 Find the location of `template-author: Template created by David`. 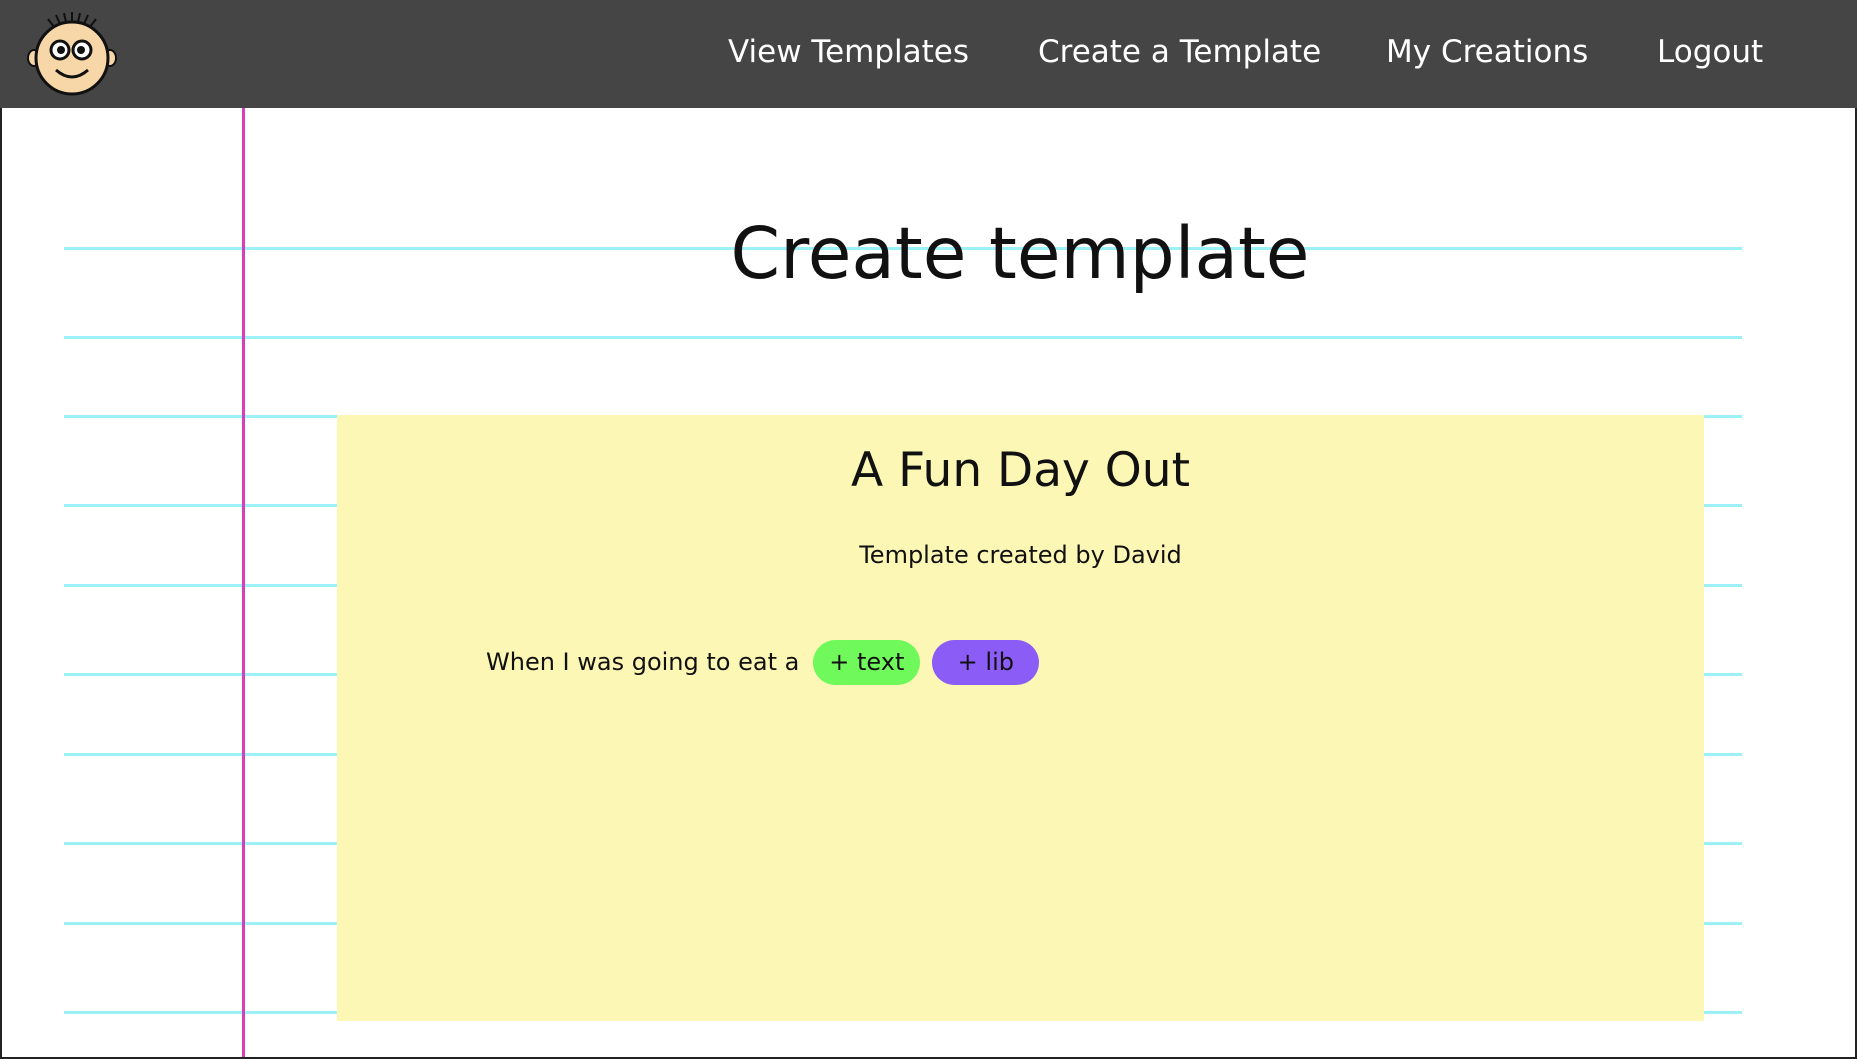

template-author: Template created by David is located at coordinates (1020, 555).